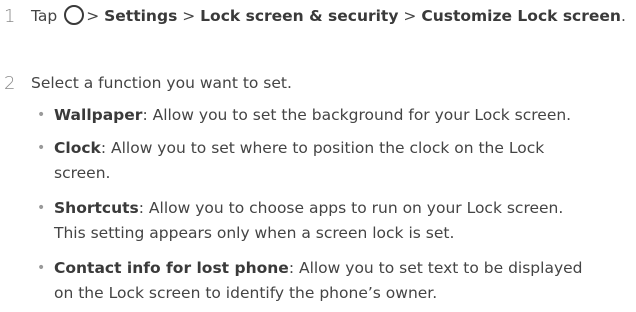 The height and width of the screenshot is (312, 636). I want to click on path-lock-screen-security: Lock screen & security, so click(299, 16).